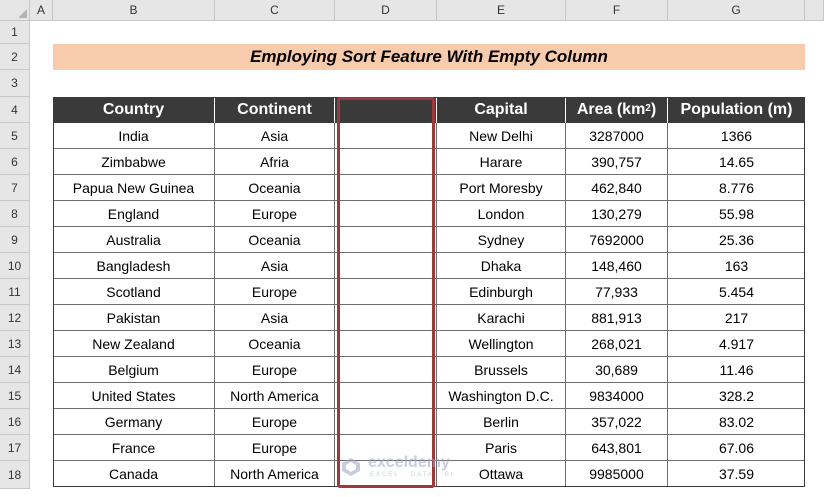 The height and width of the screenshot is (497, 824). What do you see at coordinates (15, 318) in the screenshot?
I see `row-header-12: 12` at bounding box center [15, 318].